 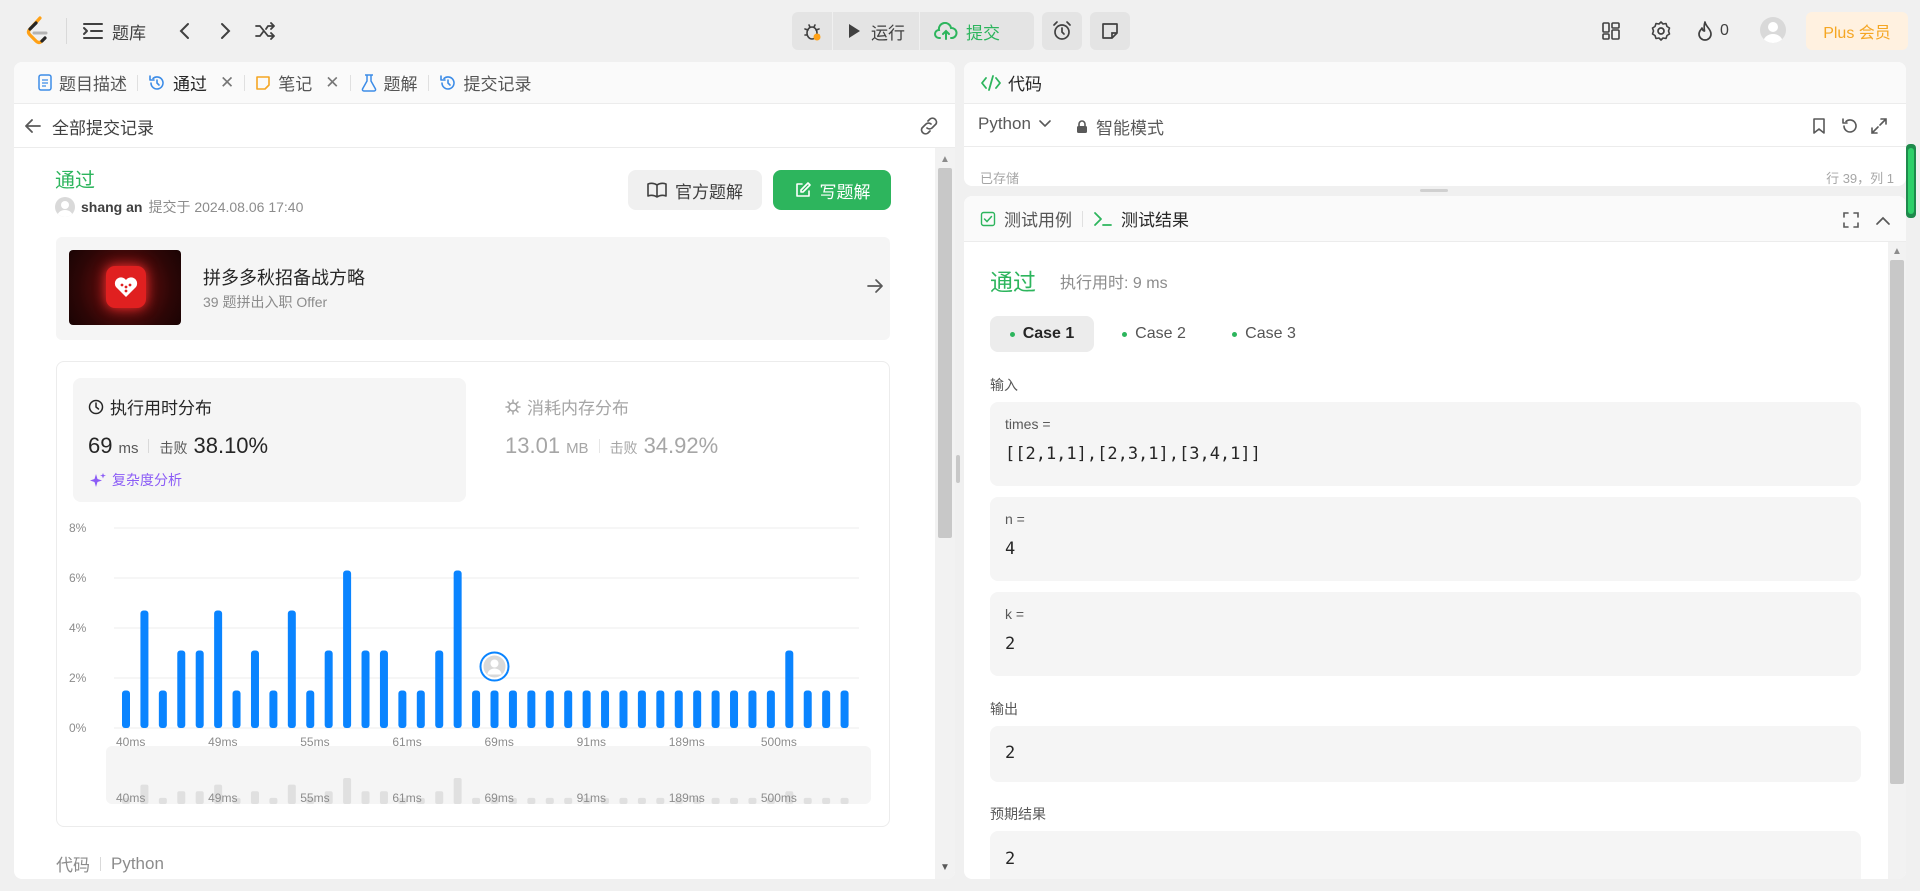 I want to click on avatar, so click(x=65, y=207).